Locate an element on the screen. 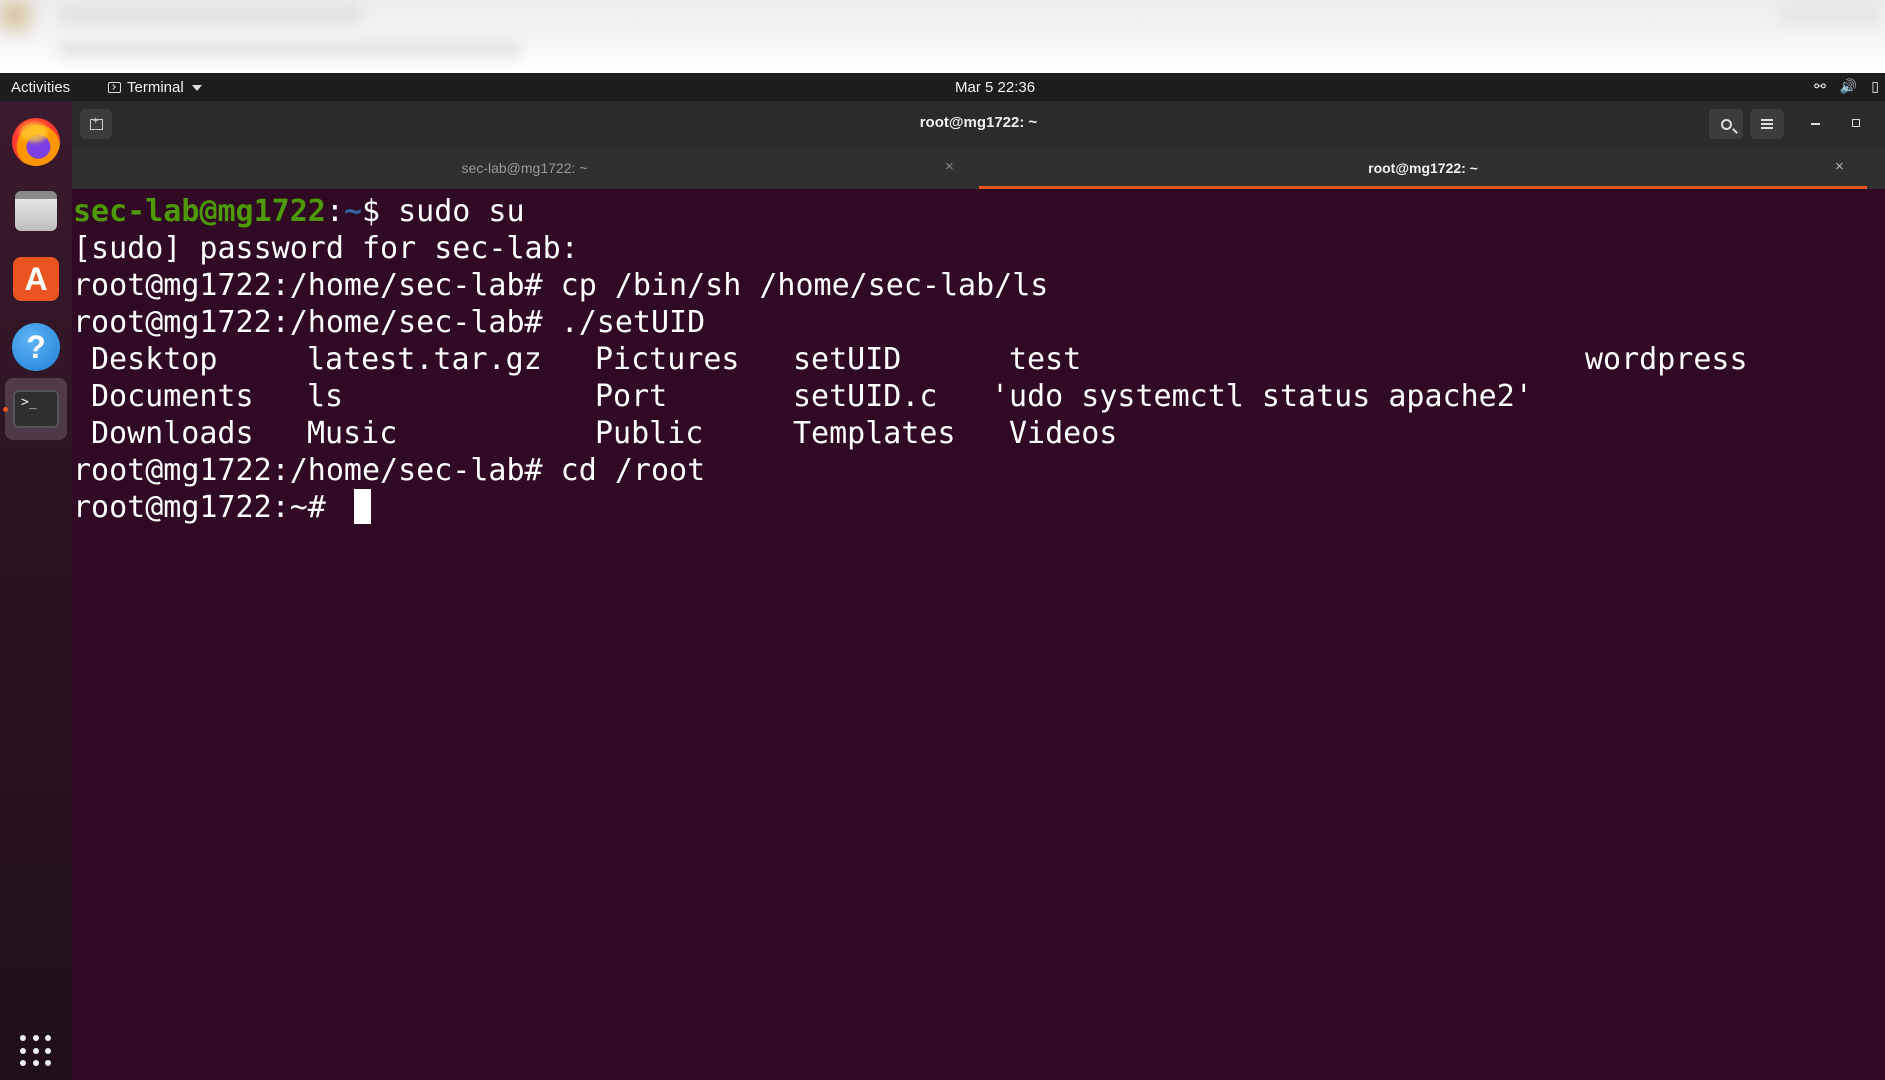 The image size is (1885, 1080). dock: A ? >_ is located at coordinates (36, 590).